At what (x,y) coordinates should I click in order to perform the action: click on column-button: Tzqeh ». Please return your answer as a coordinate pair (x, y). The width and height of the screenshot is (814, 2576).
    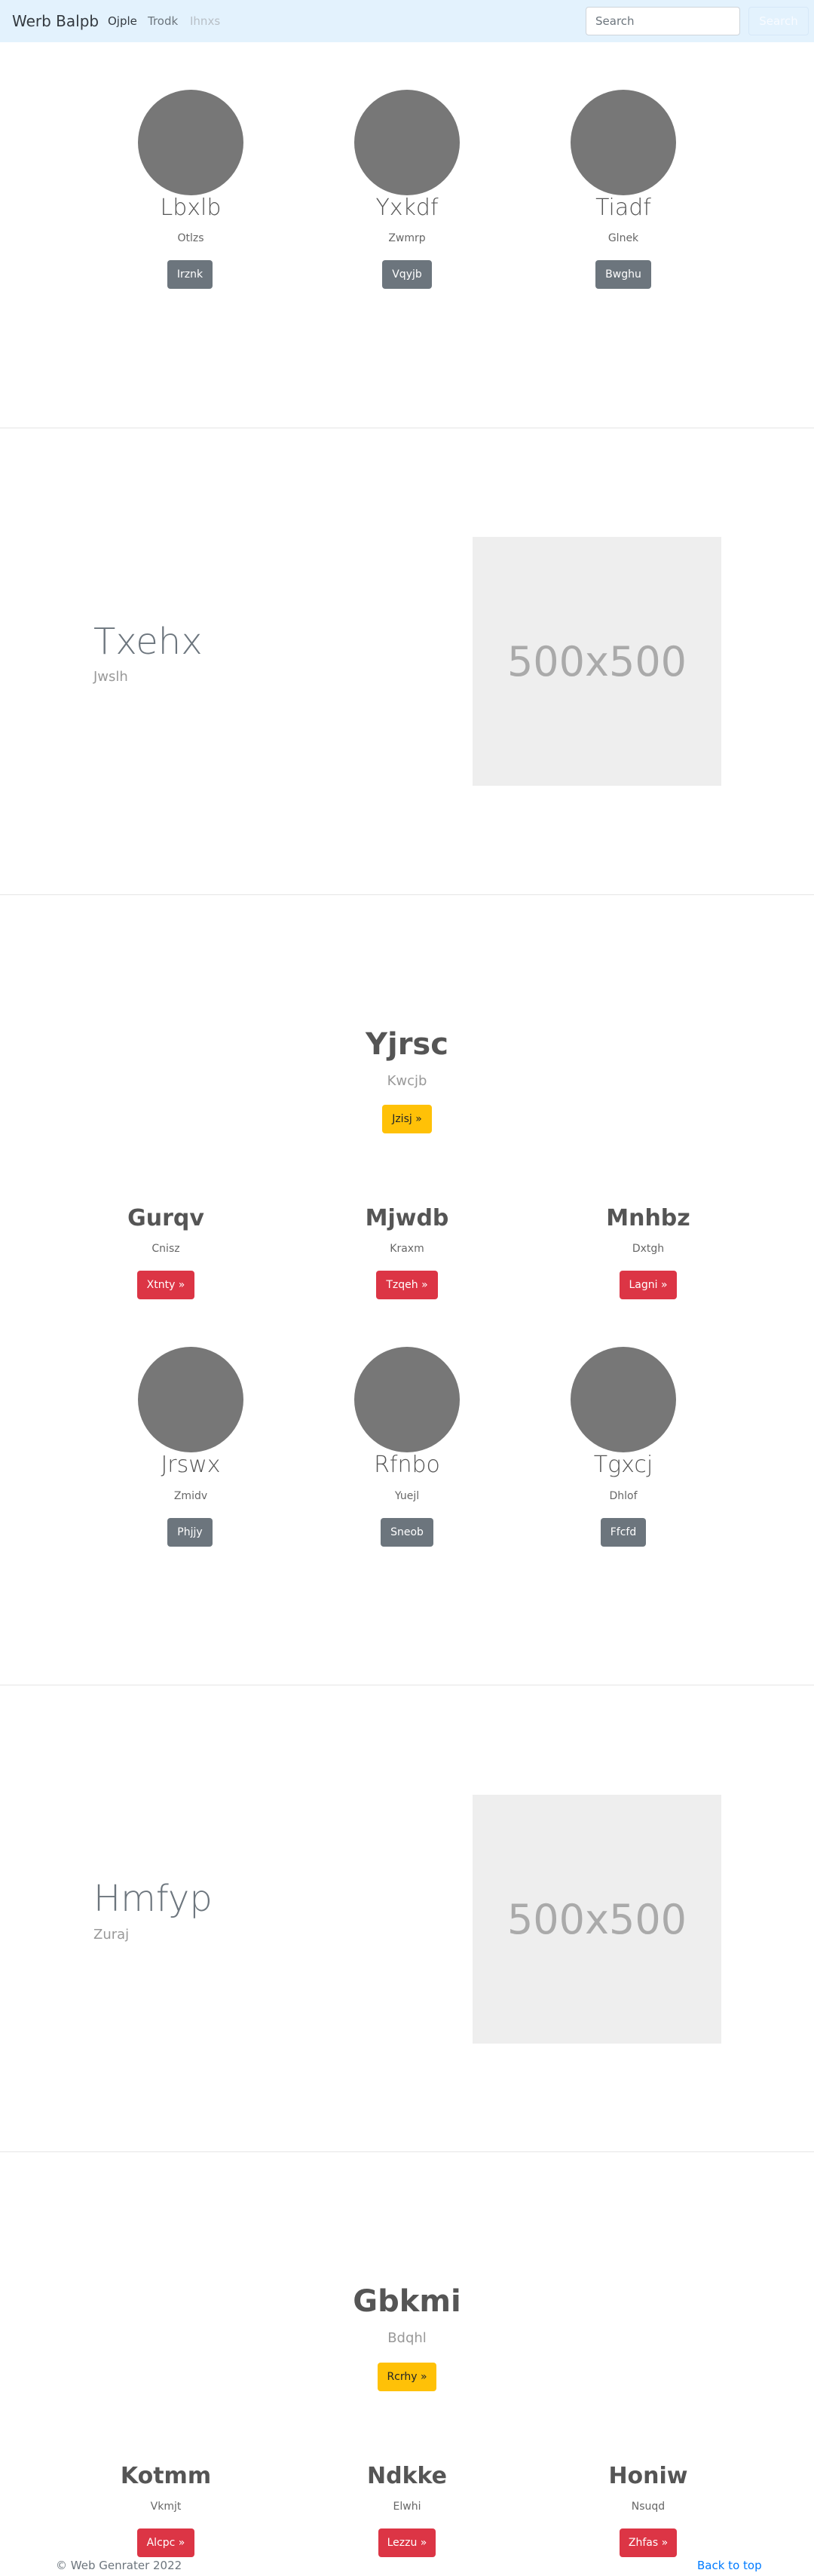
    Looking at the image, I should click on (407, 1285).